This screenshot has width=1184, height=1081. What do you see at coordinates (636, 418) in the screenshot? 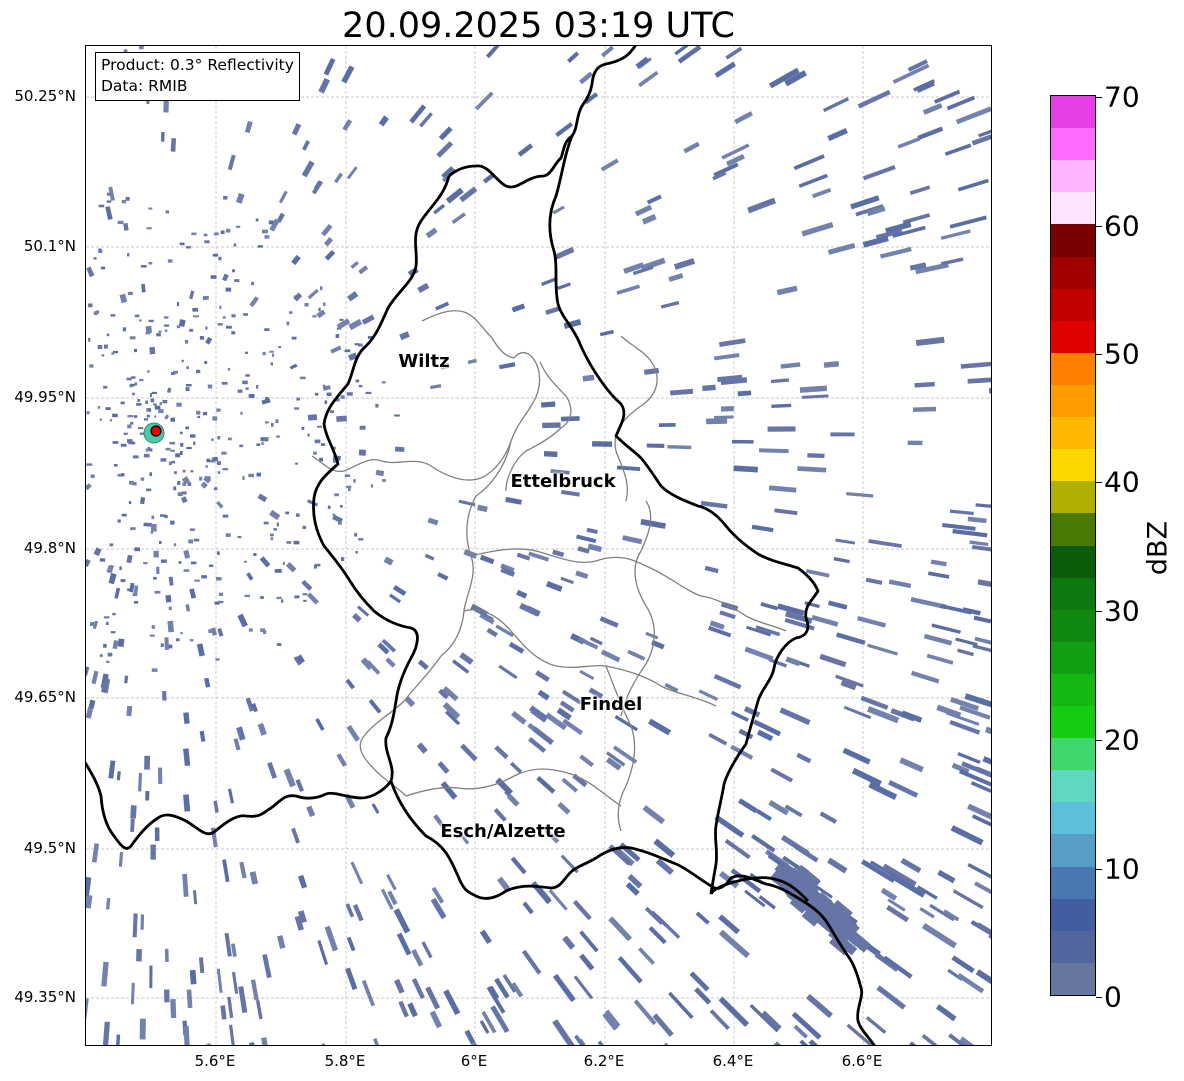
I see `canton-border` at bounding box center [636, 418].